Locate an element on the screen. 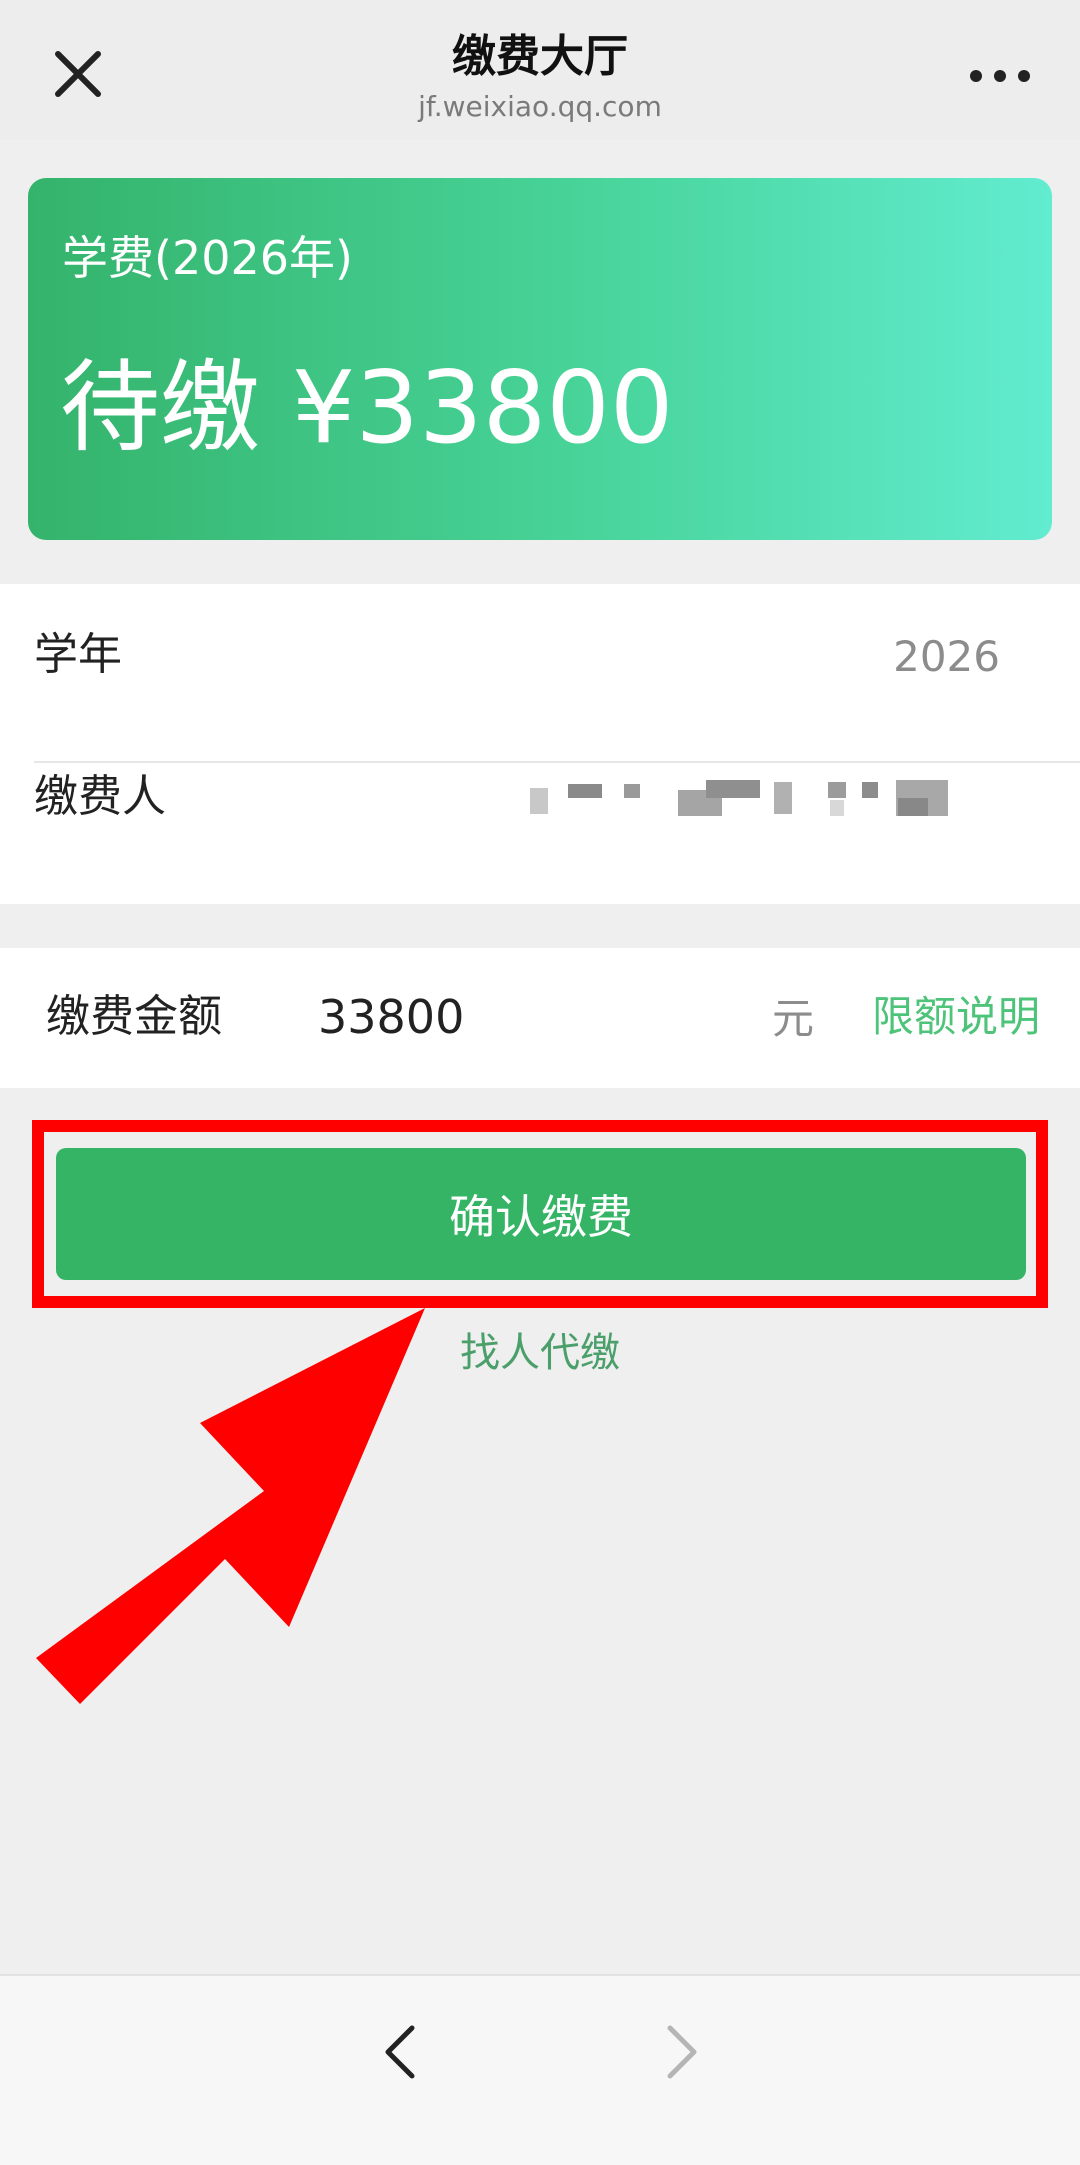  chevron-left-icon is located at coordinates (400, 2052).